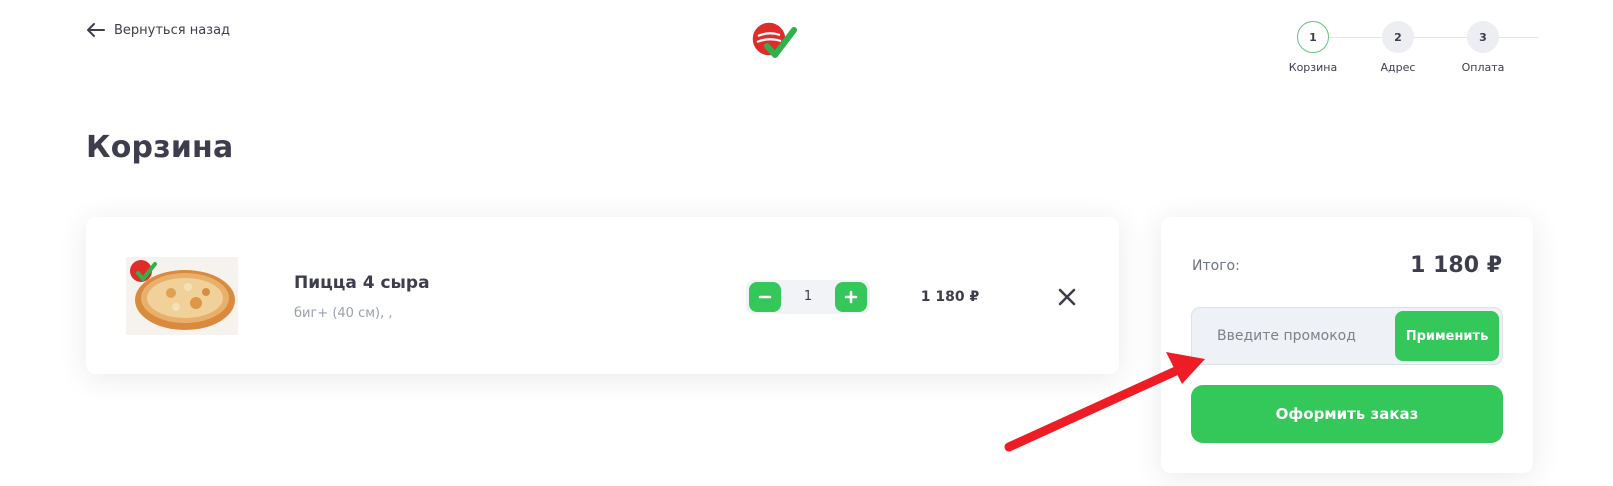 Image resolution: width=1613 pixels, height=486 pixels. I want to click on step-label: Оплата, so click(1483, 67).